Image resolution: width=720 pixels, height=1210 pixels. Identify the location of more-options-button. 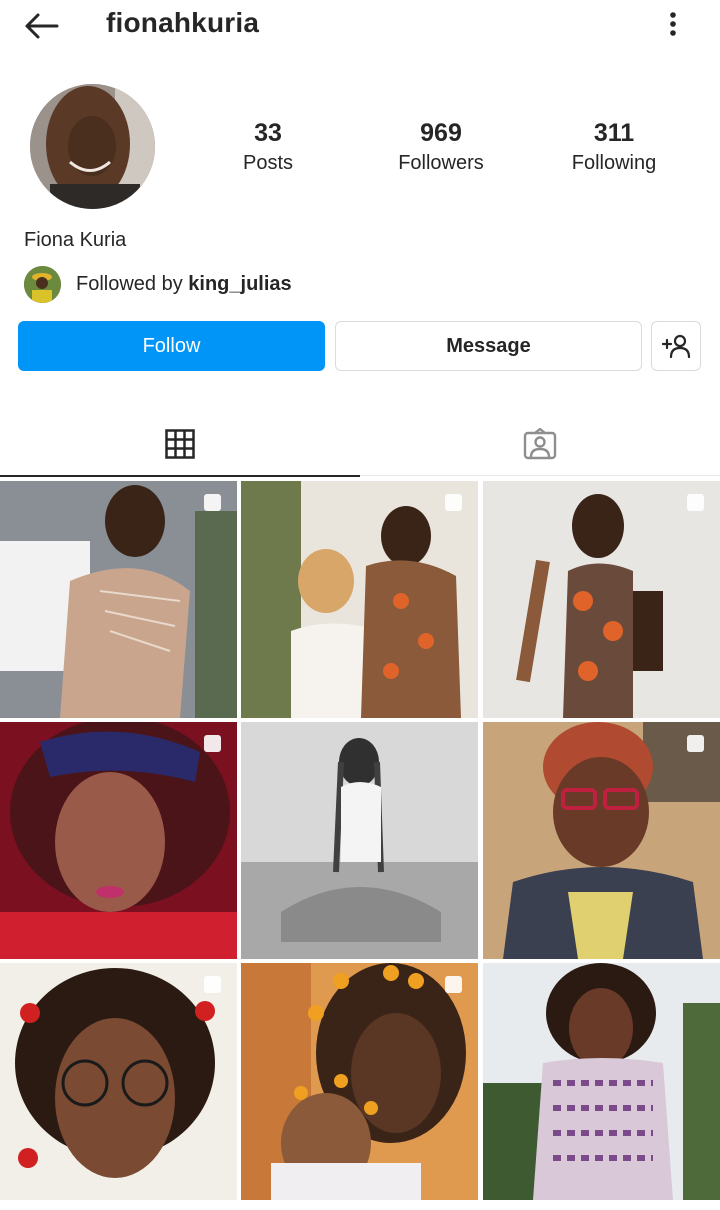
(673, 24).